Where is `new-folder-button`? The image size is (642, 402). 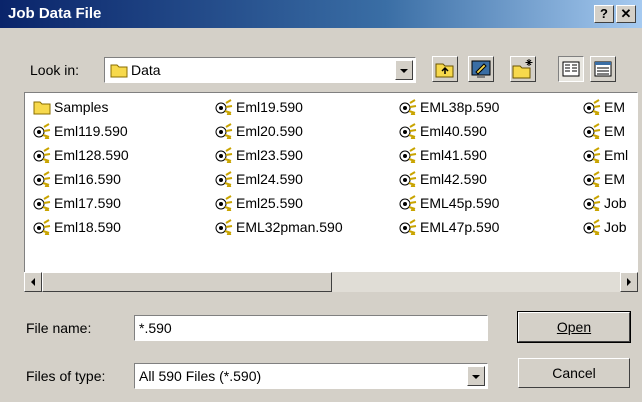
new-folder-button is located at coordinates (523, 69).